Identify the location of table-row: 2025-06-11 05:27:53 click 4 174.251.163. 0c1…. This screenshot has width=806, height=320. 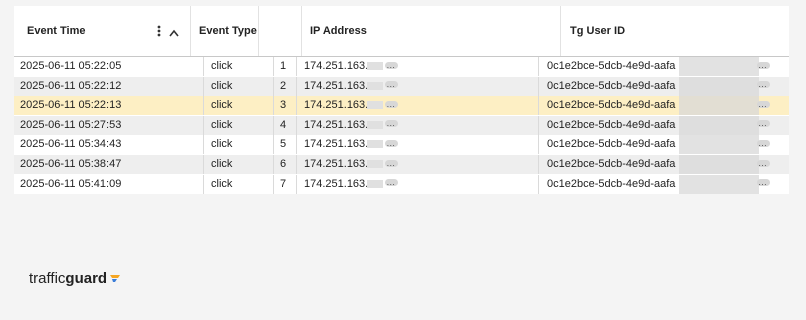
(401, 124).